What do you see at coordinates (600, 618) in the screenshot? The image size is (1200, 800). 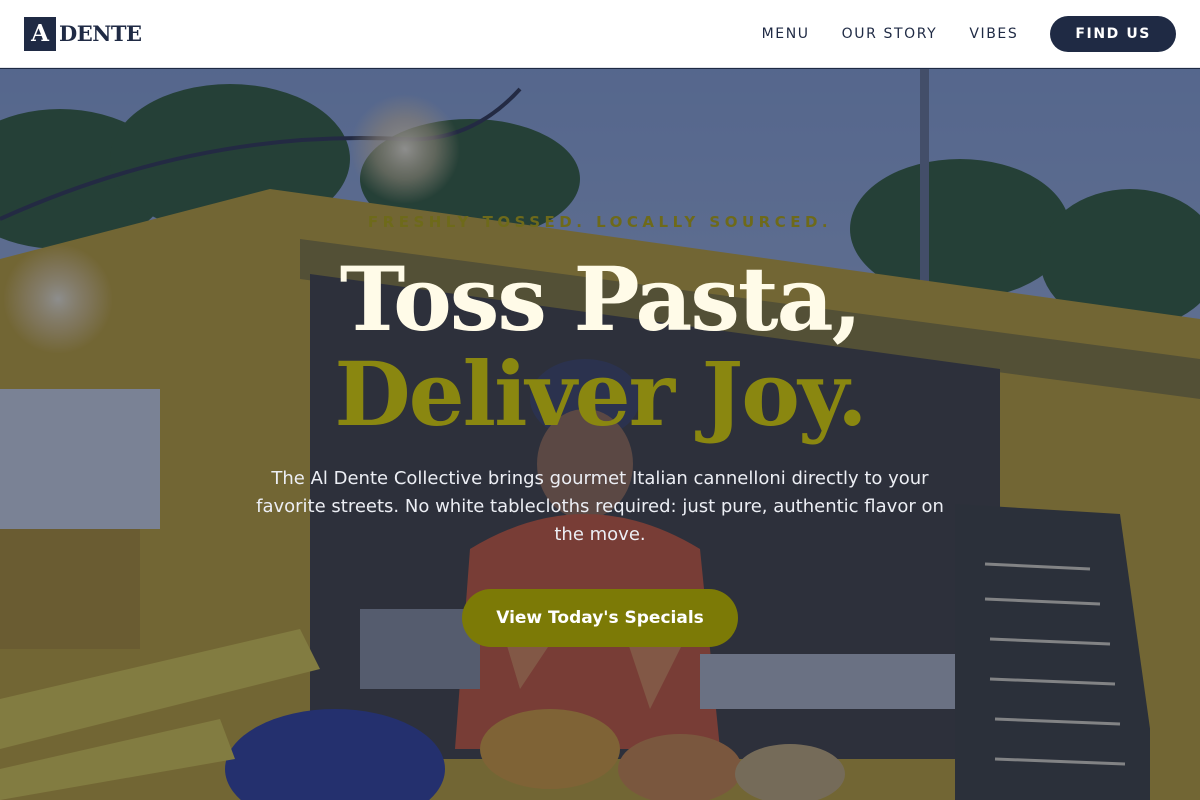 I see `view-specials-button: View Today's Specials` at bounding box center [600, 618].